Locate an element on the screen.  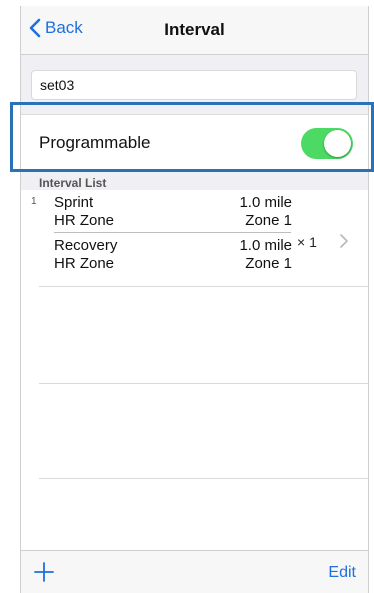
programmable-toggle is located at coordinates (327, 143).